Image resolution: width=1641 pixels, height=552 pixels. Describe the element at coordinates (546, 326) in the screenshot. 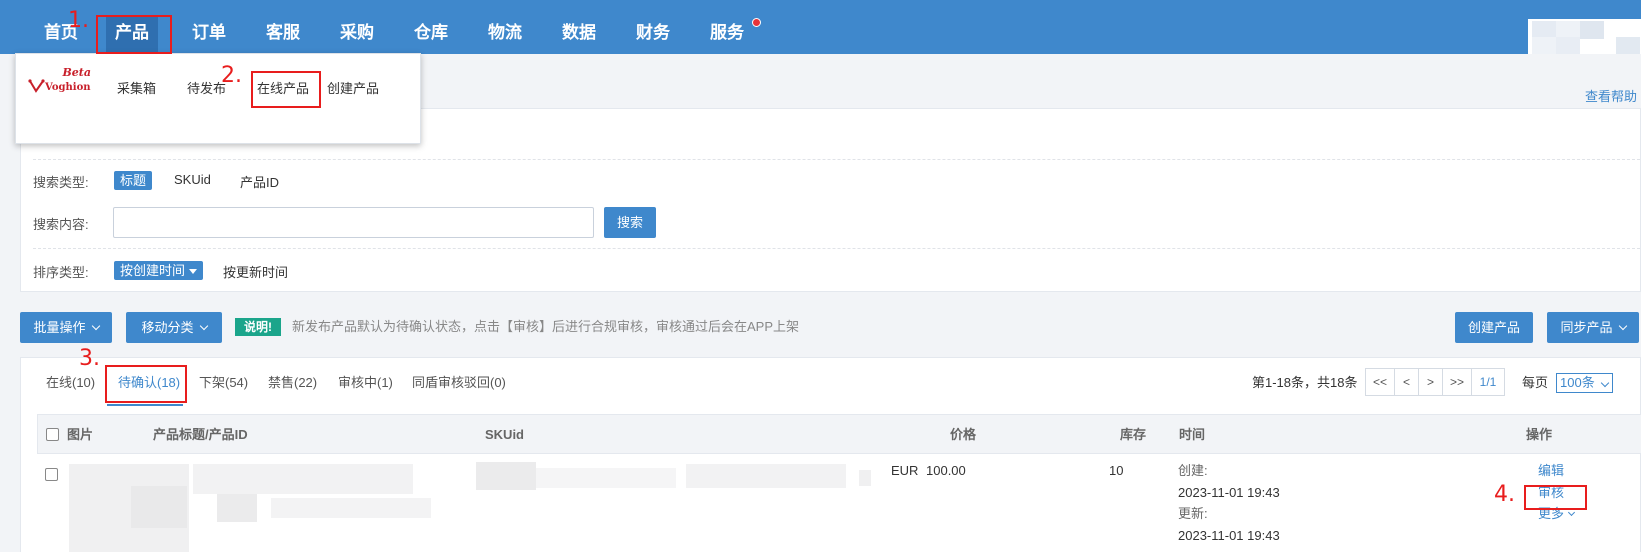

I see `notice-text: 新发布产品默认为待确认状态，点击【审核】后进行合规审核，审核通过后会在APP上架` at that location.